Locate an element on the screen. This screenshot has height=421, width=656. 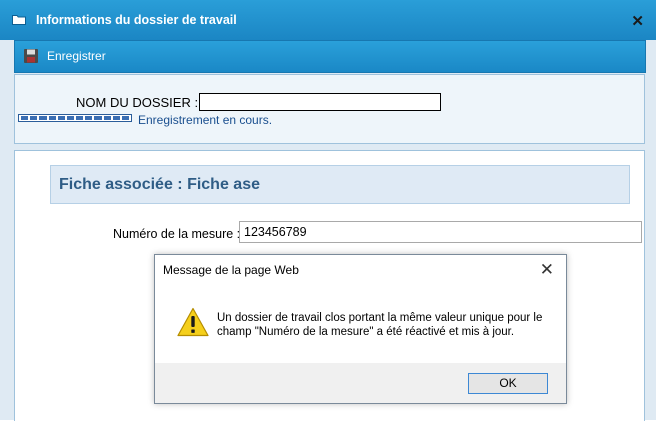
warning-icon is located at coordinates (193, 322).